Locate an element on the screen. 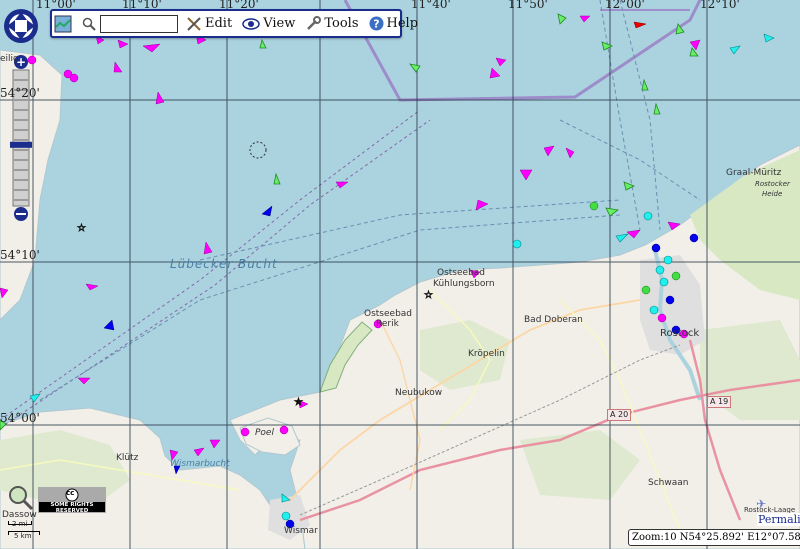 Image resolution: width=800 pixels, height=549 pixels. edit-menu-label: Edit is located at coordinates (219, 23).